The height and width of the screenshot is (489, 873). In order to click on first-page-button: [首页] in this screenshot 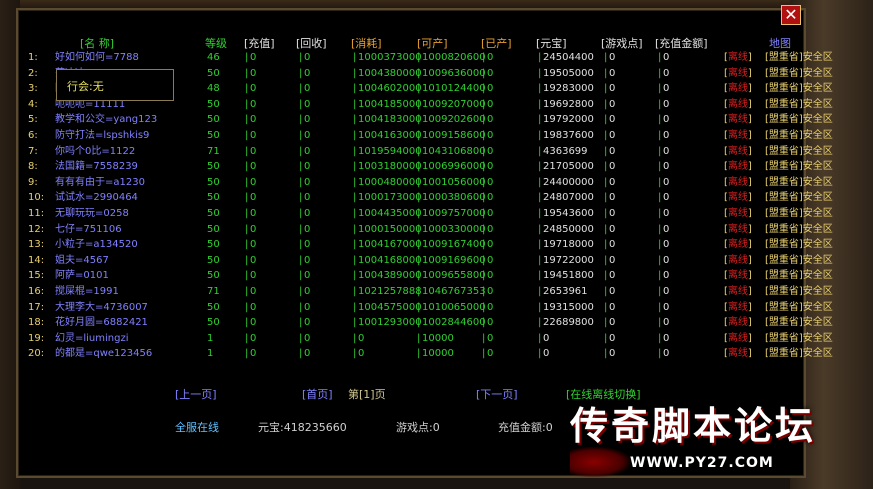, I will do `click(317, 394)`.